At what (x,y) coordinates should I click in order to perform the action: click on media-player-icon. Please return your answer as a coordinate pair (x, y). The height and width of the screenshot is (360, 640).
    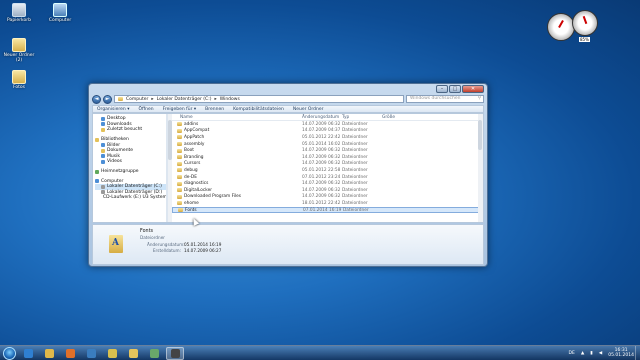
    Looking at the image, I should click on (91, 353).